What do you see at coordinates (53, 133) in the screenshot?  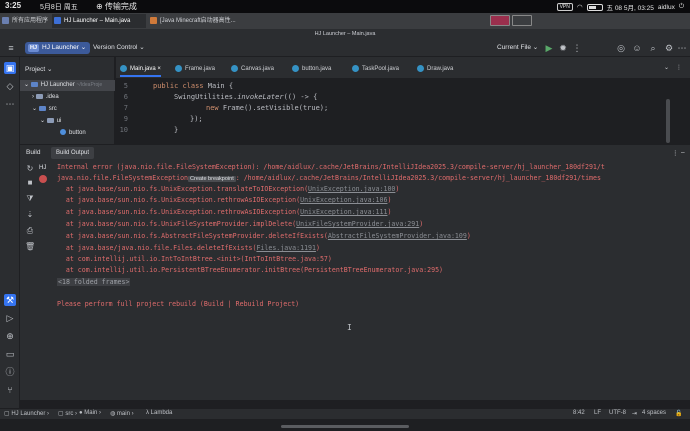 I see `tree-item-button: button` at bounding box center [53, 133].